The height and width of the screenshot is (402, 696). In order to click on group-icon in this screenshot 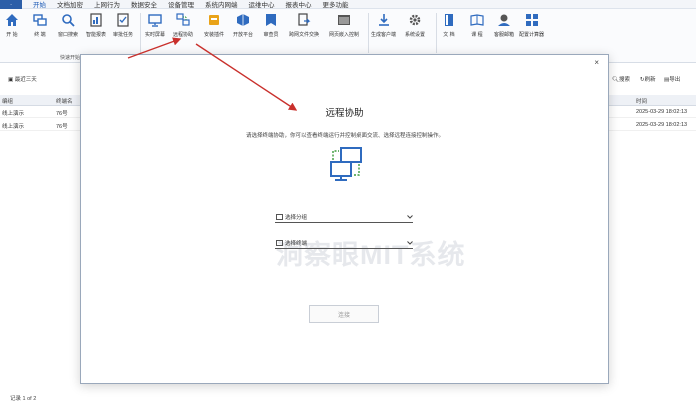, I will do `click(279, 217)`.